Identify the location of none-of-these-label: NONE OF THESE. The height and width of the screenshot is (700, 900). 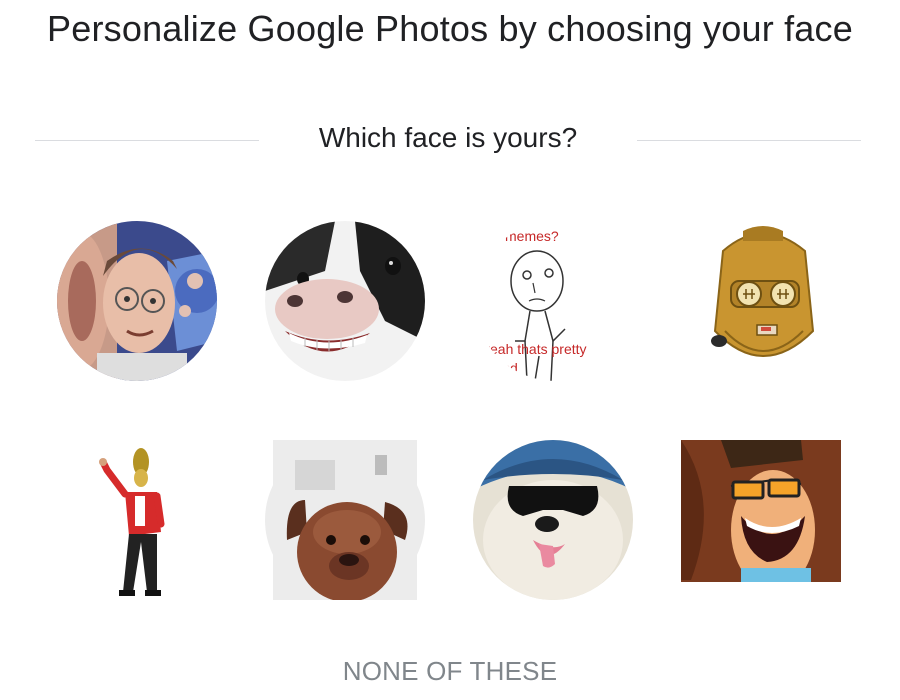
(450, 671).